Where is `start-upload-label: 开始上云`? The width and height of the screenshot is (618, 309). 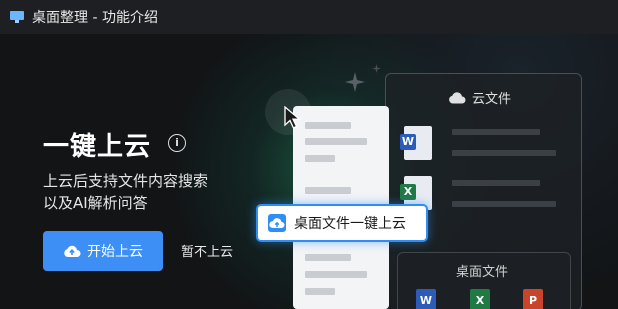
start-upload-label: 开始上云 is located at coordinates (115, 252).